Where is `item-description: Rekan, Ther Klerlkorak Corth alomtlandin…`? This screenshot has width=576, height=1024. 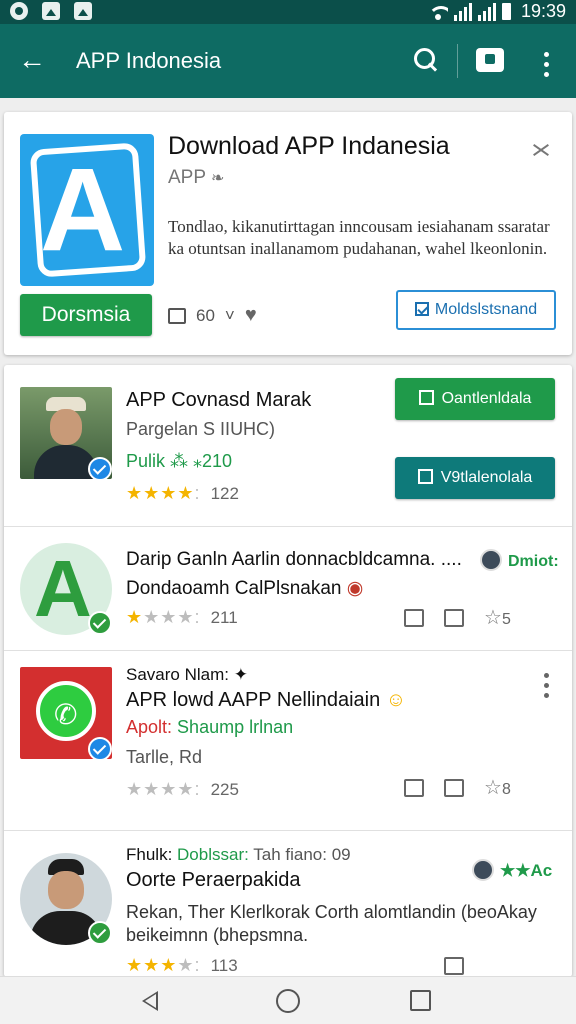
item-description: Rekan, Ther Klerlkorak Corth alomtlandin… is located at coordinates (331, 923).